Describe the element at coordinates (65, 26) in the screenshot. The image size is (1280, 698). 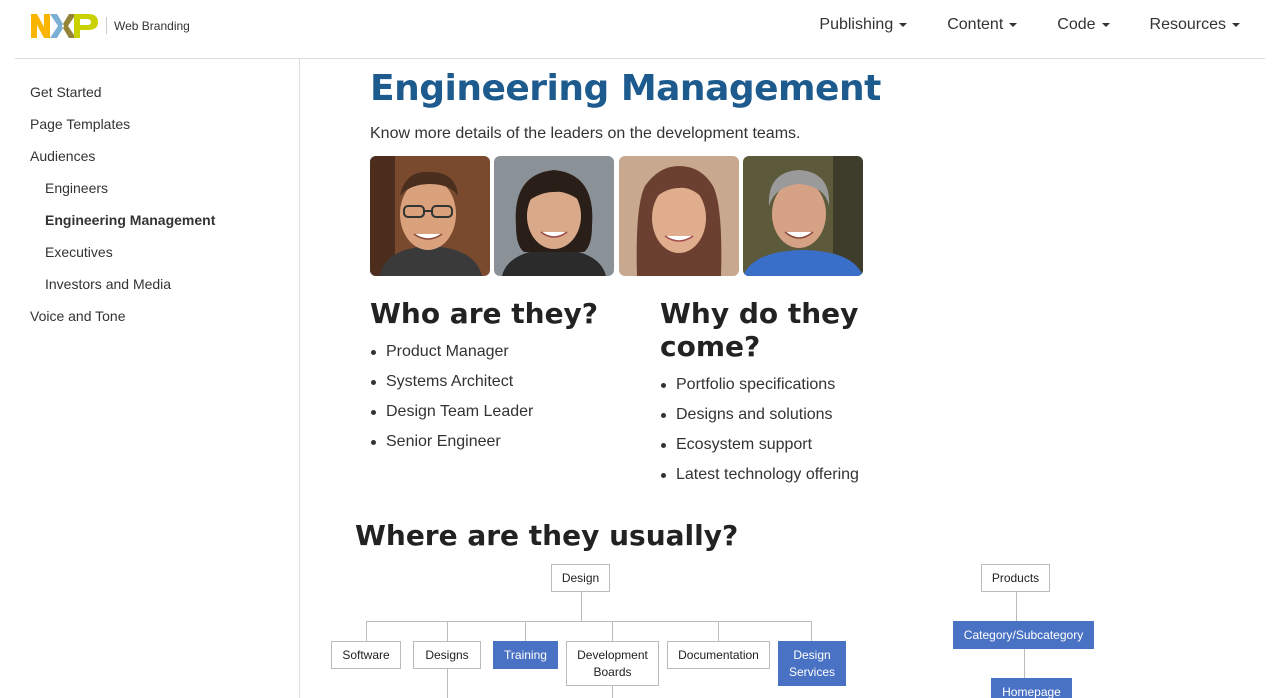
I see `nxp-logo` at that location.